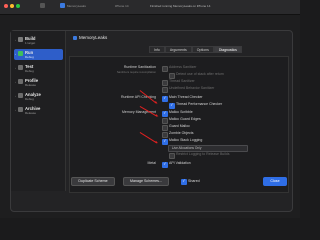 This screenshot has width=320, height=240. Describe the element at coordinates (42, 5) in the screenshot. I see `stop-icon` at that location.